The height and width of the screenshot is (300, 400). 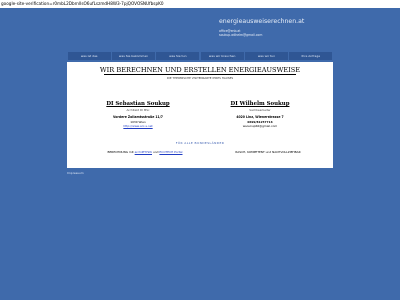 What do you see at coordinates (155, 152) in the screenshot?
I see `calculation-mid: und` at bounding box center [155, 152].